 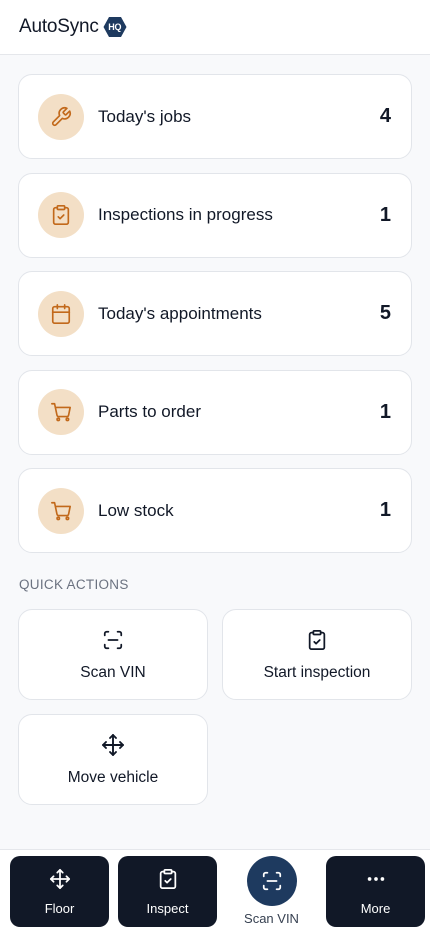 What do you see at coordinates (136, 510) in the screenshot?
I see `stat-label: Low stock` at bounding box center [136, 510].